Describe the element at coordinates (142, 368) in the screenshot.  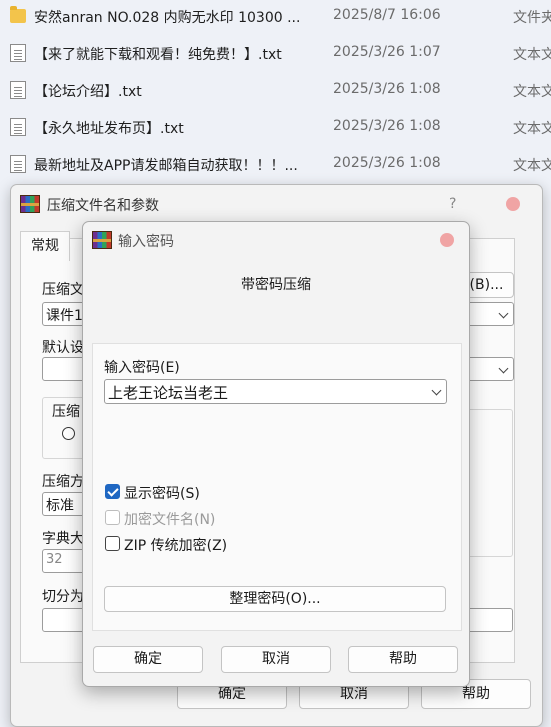
I see `password-label: 输入密码(E)` at that location.